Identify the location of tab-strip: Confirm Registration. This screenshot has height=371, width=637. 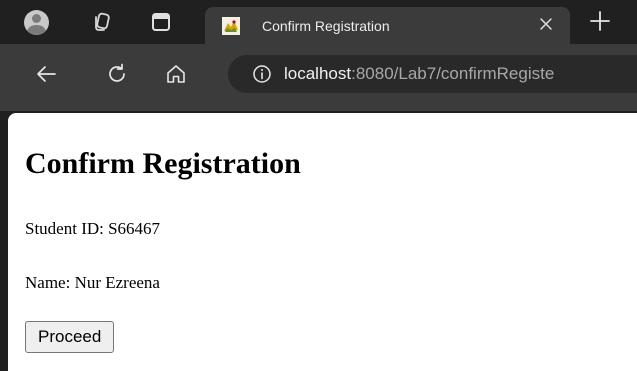
(318, 22).